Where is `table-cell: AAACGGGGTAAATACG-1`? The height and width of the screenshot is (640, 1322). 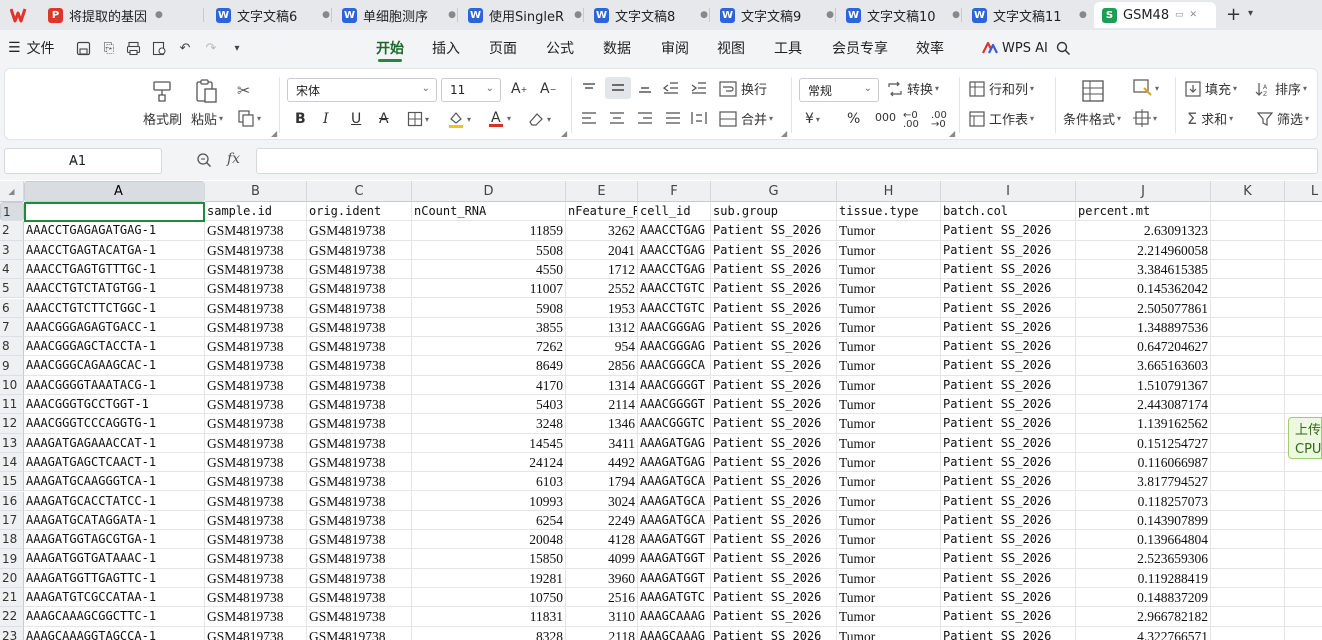
table-cell: AAACGGGGTAAATACG-1 is located at coordinates (114, 385).